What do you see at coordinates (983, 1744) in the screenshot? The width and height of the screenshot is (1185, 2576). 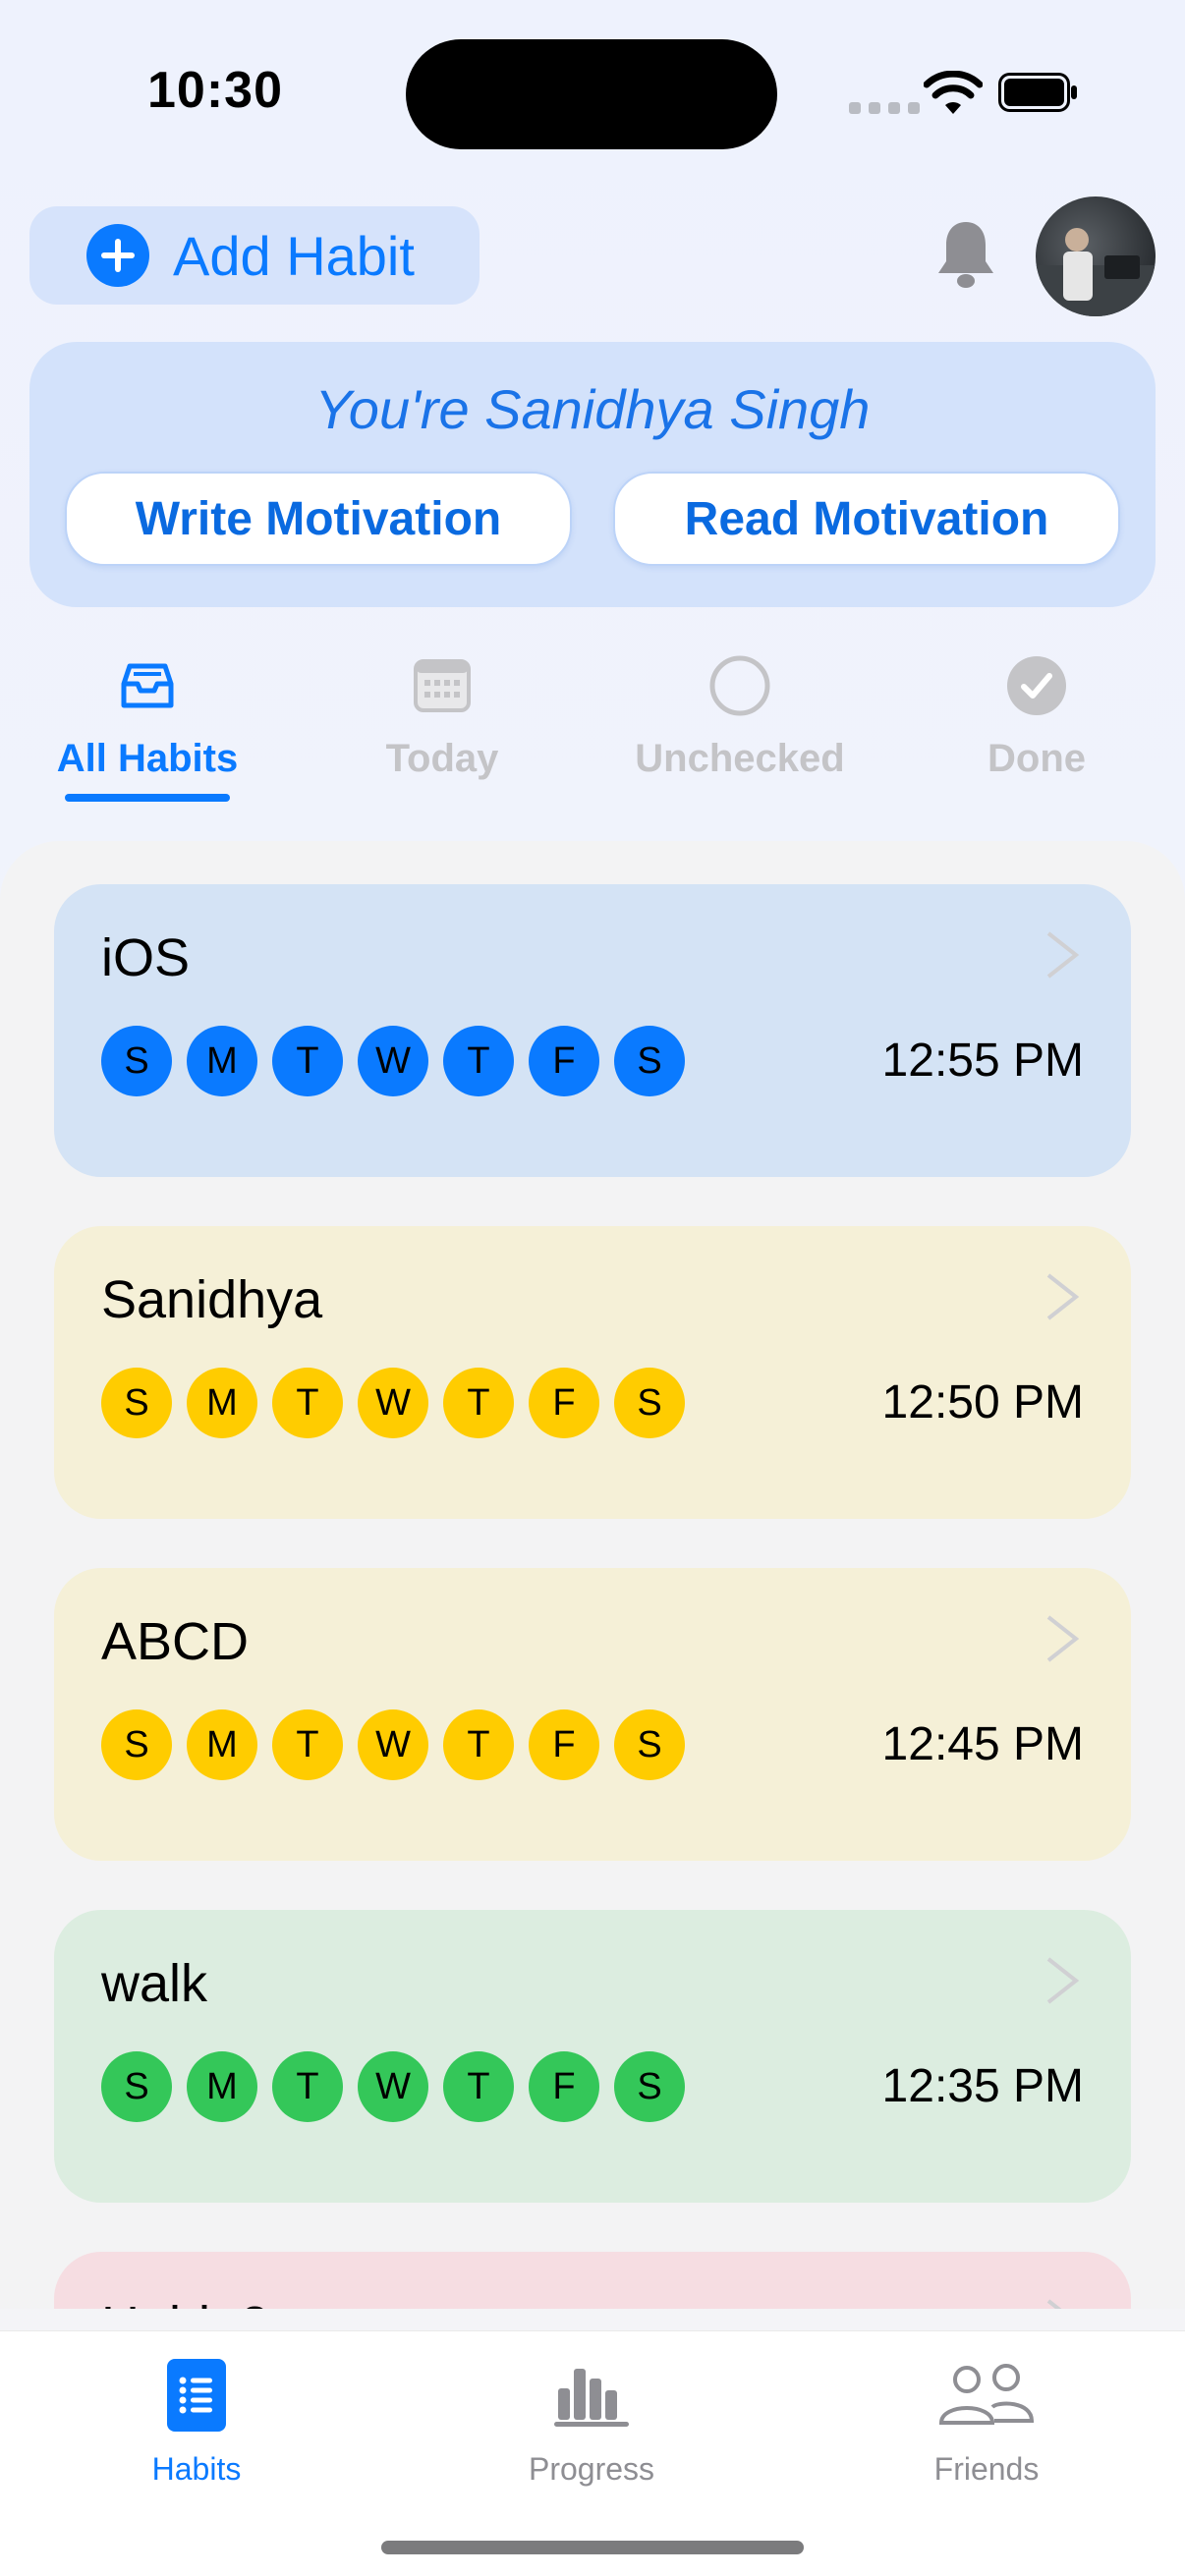 I see `habit-time: 12:45 PM` at bounding box center [983, 1744].